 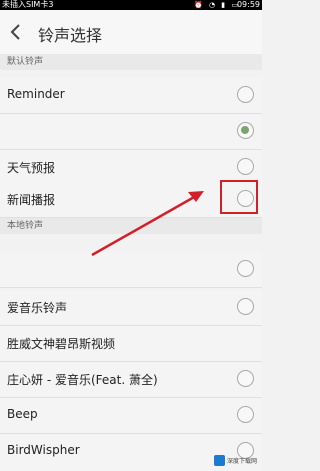 I want to click on watermark-text: 深度下载网, so click(x=242, y=461).